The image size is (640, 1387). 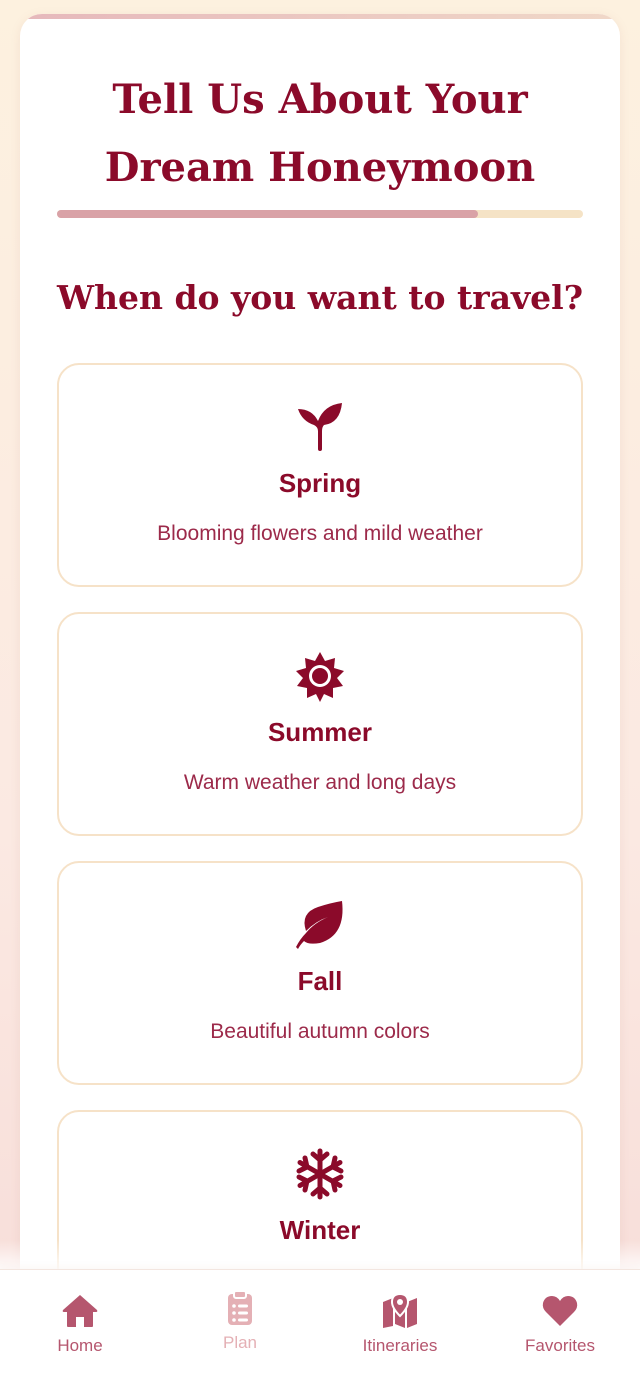 What do you see at coordinates (240, 1342) in the screenshot?
I see `nav-label: Plan` at bounding box center [240, 1342].